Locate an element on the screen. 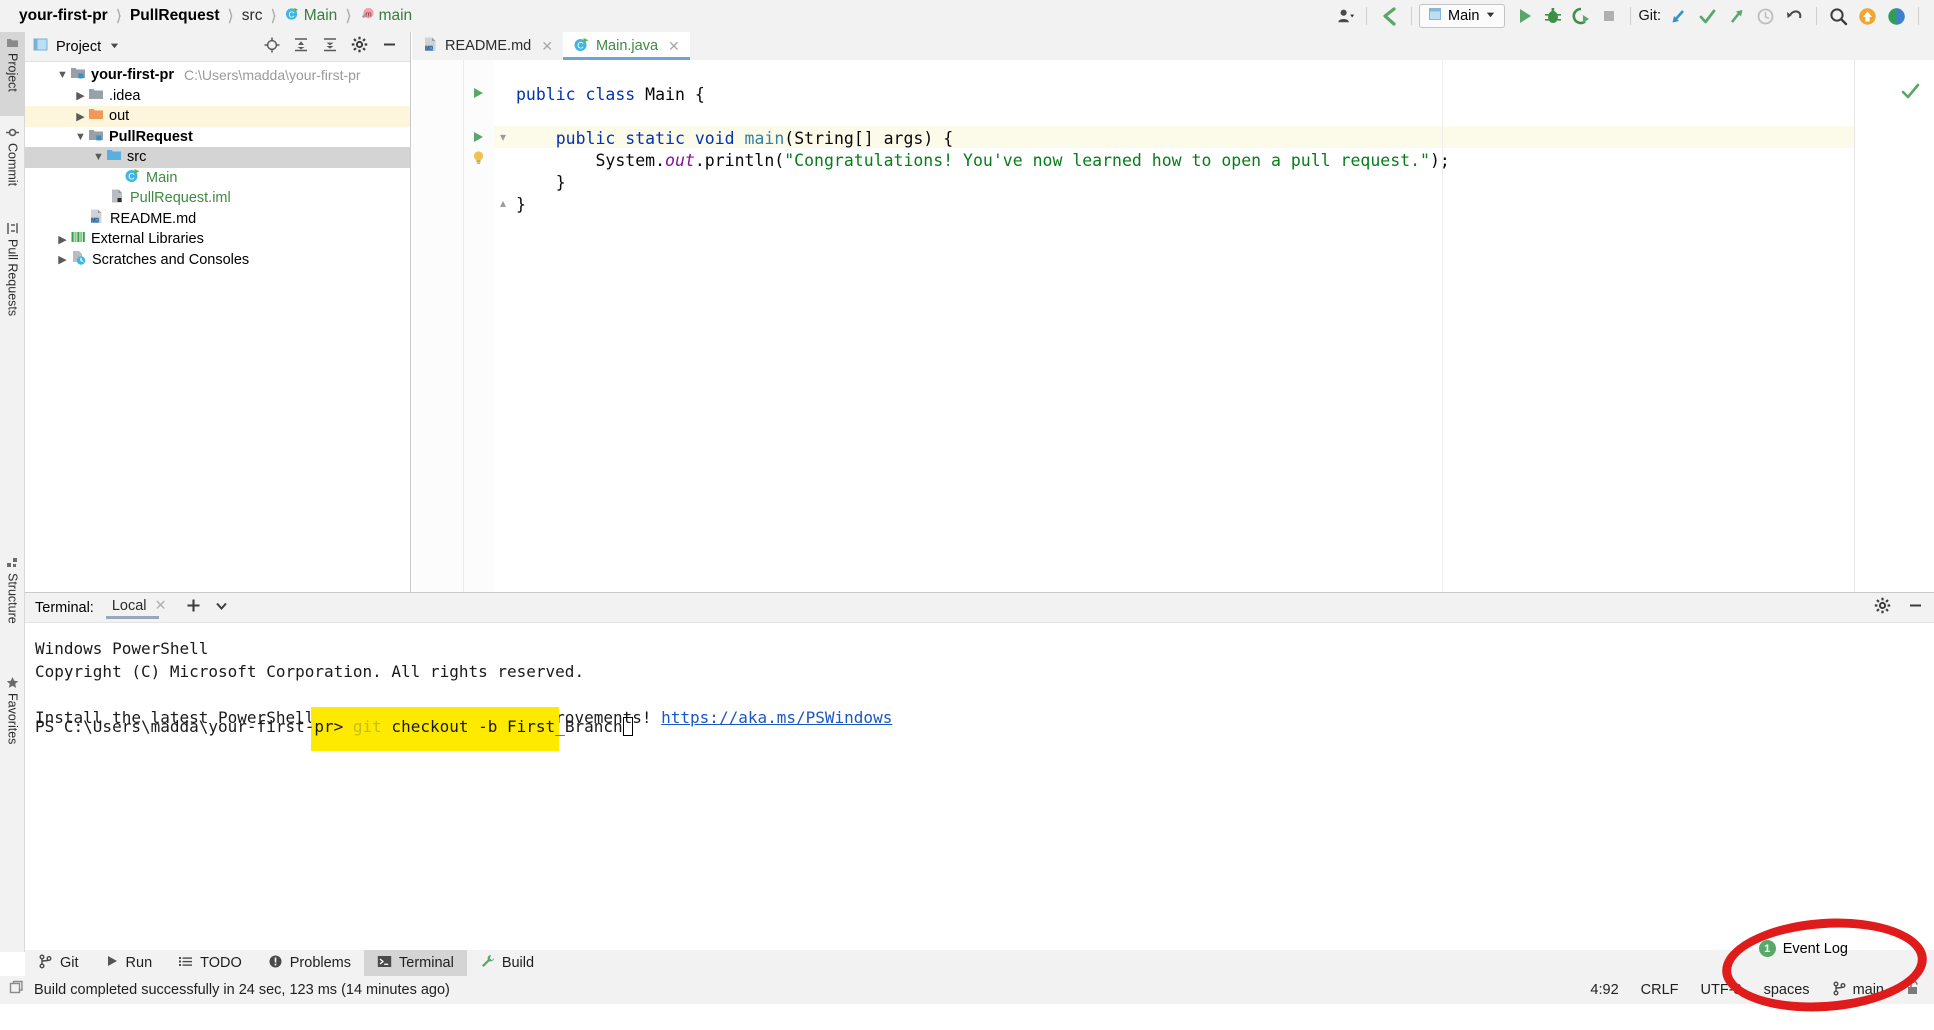 The width and height of the screenshot is (1934, 1030). sidebar-item-label: Structure is located at coordinates (12, 598).